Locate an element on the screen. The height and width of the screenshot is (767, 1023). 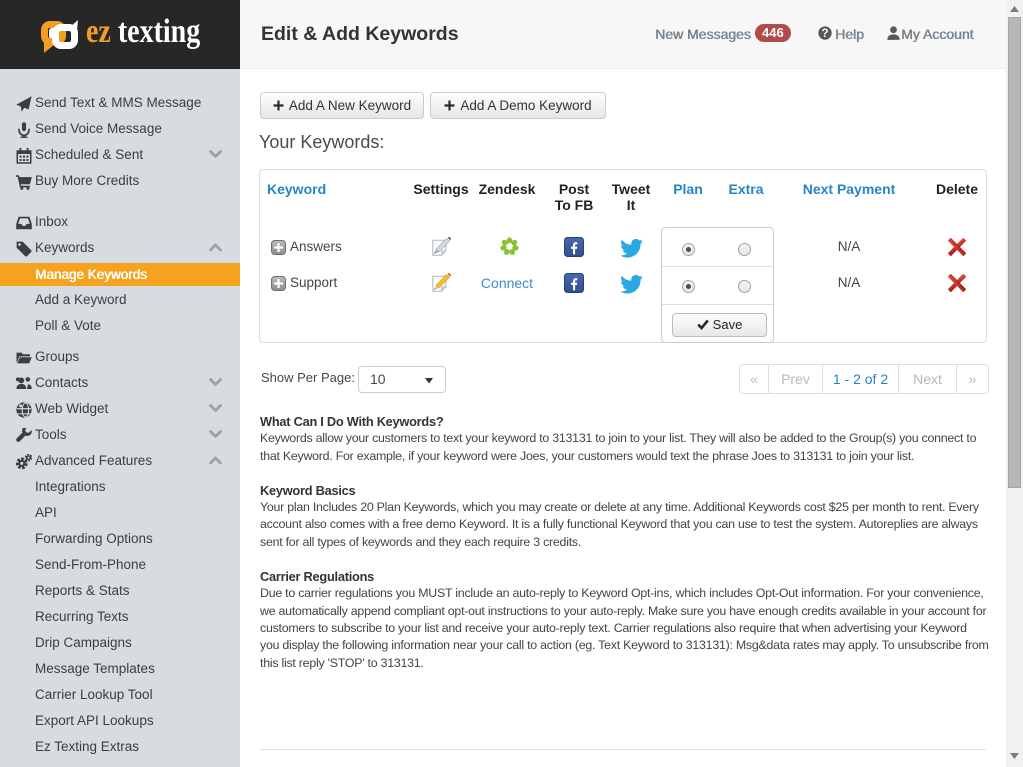
svg-text: ez texting is located at coordinates (143, 30).